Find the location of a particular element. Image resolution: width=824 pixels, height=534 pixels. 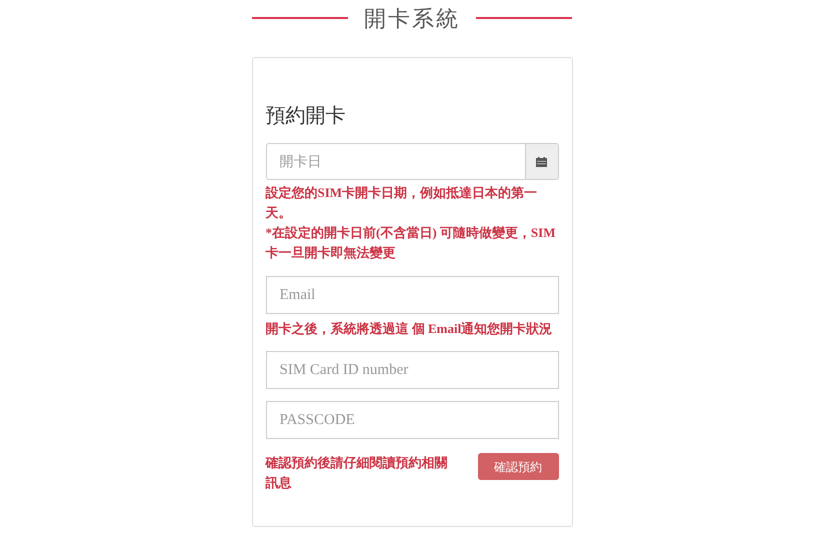

confirm-button: 確認預約 is located at coordinates (518, 466).